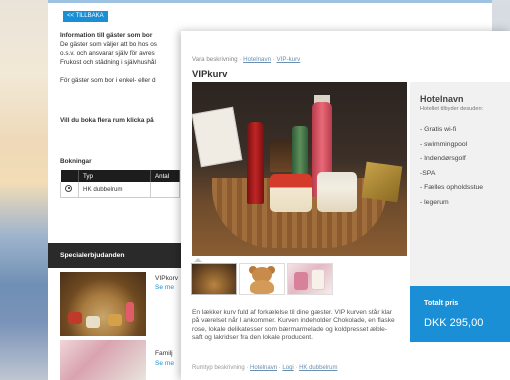 This screenshot has width=510, height=380. I want to click on offer-image-vip-basket, so click(103, 304).